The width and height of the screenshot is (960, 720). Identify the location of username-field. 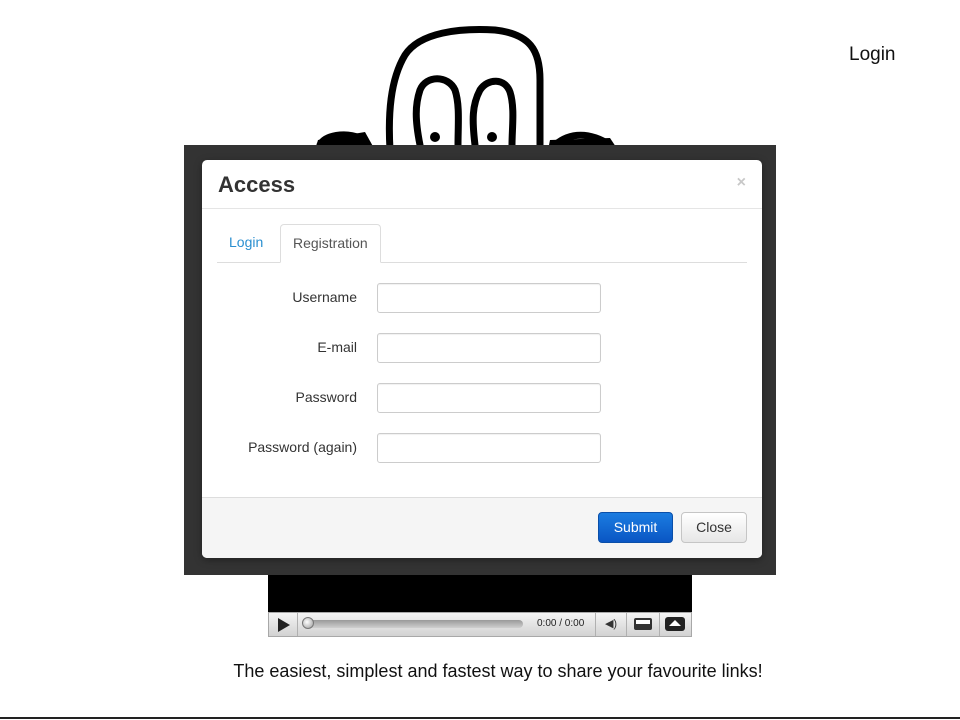
(489, 298).